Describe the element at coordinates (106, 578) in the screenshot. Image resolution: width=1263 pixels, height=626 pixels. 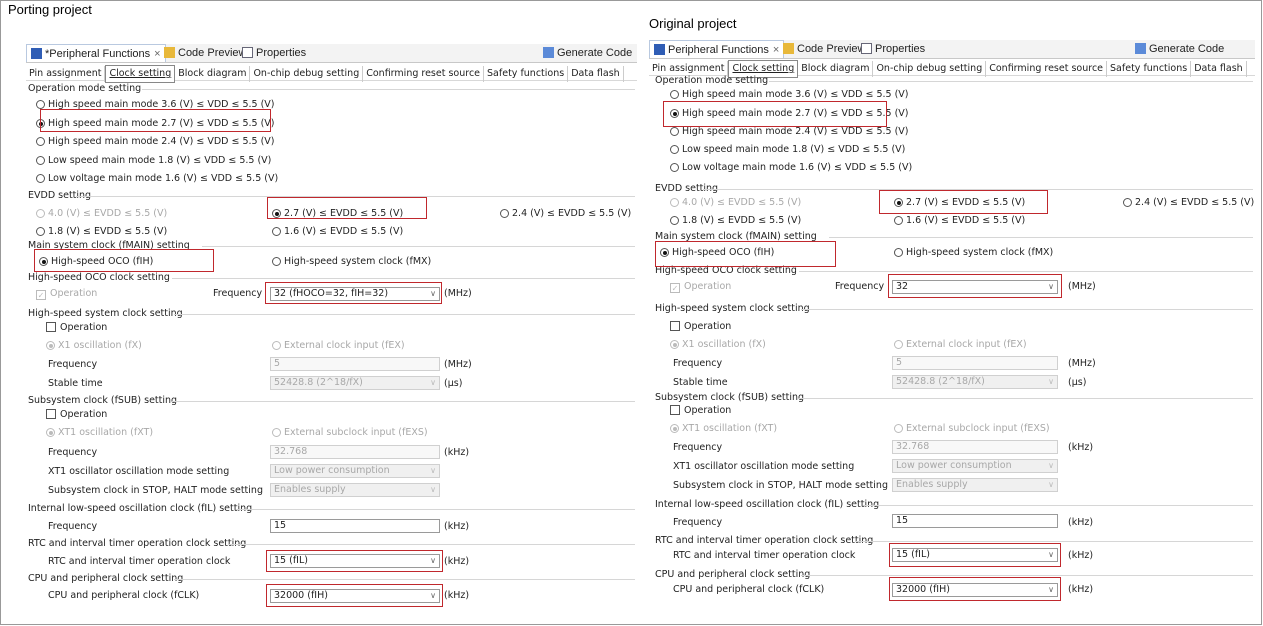
I see `group-cpu: CPU and peripheral clock setting` at that location.